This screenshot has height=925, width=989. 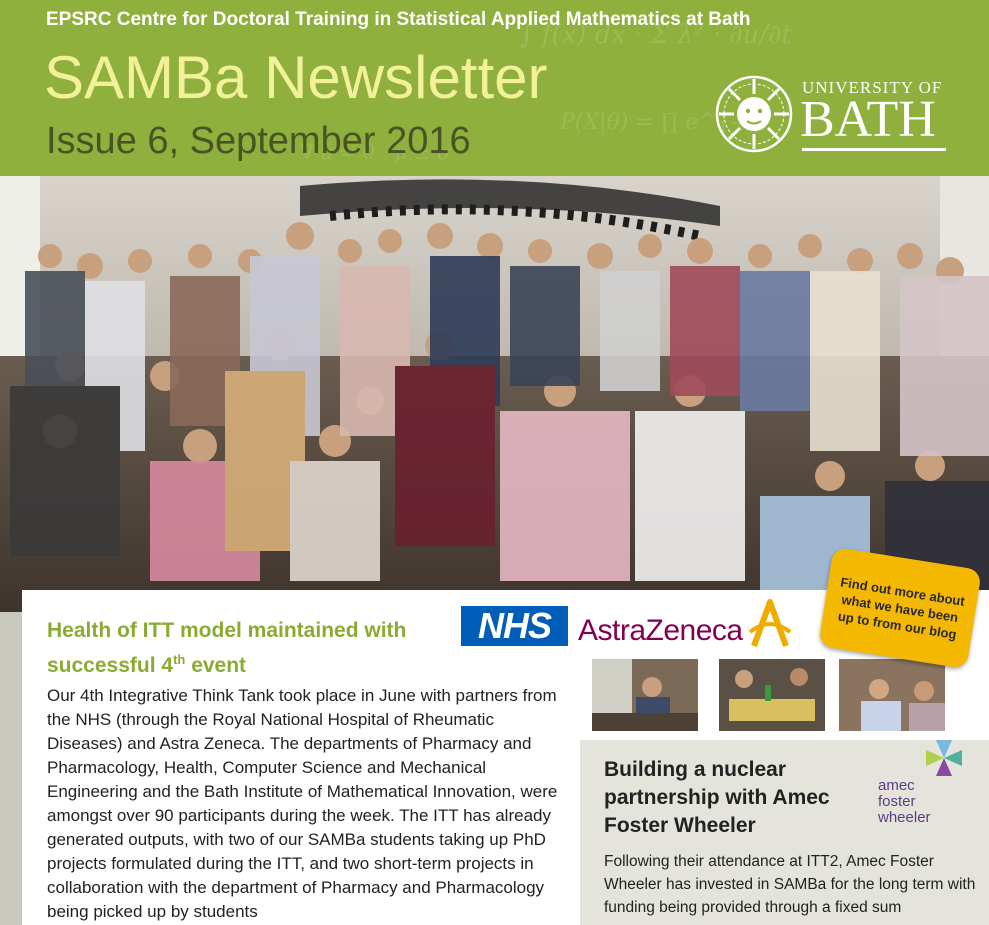 I want to click on foster-word: foster, so click(x=897, y=801).